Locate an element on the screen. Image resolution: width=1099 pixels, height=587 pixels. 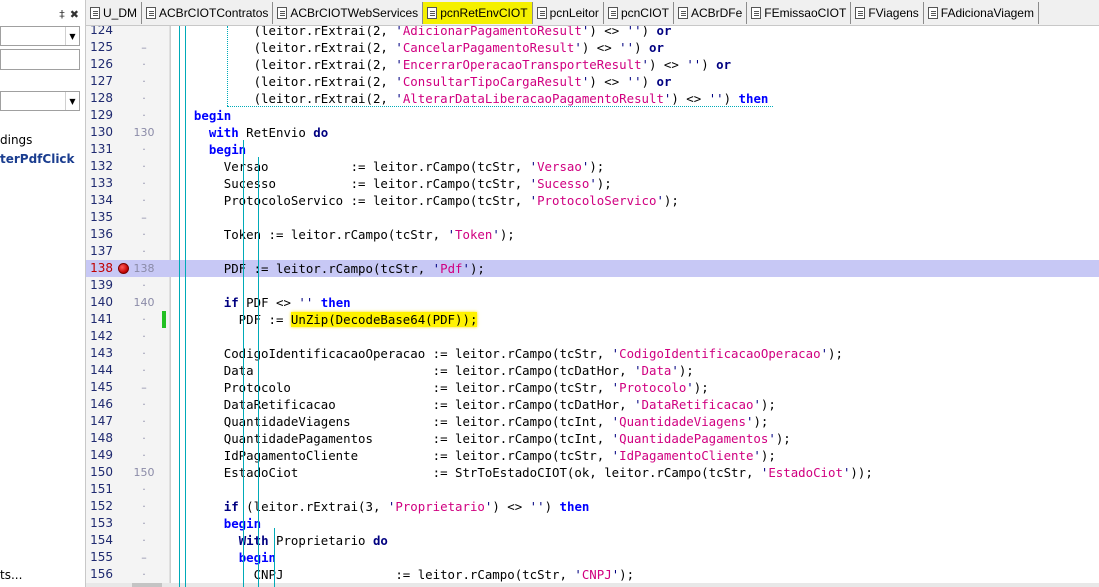
line-number: 136 is located at coordinates (99, 234).